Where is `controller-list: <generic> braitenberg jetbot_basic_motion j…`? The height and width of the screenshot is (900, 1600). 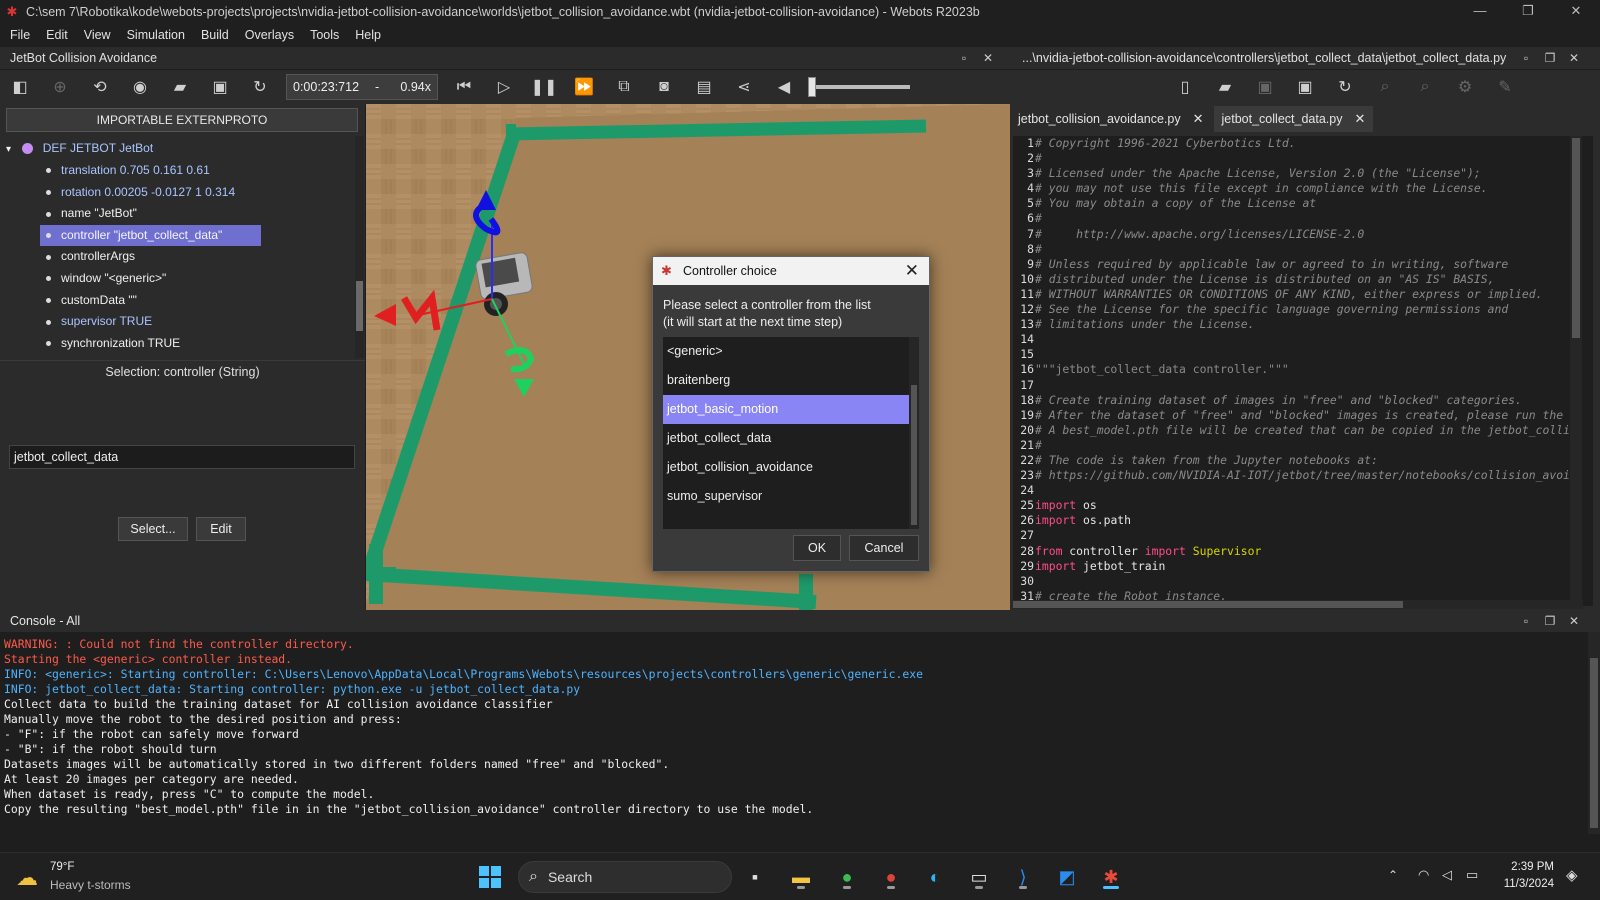
controller-list: <generic> braitenberg jetbot_basic_motion j… is located at coordinates (791, 433).